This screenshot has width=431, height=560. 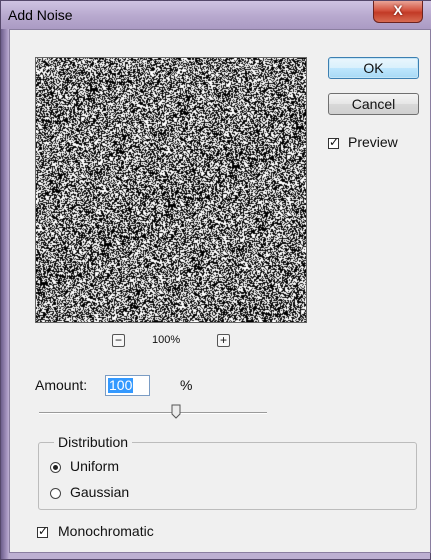 What do you see at coordinates (55, 493) in the screenshot?
I see `gaussian-radio` at bounding box center [55, 493].